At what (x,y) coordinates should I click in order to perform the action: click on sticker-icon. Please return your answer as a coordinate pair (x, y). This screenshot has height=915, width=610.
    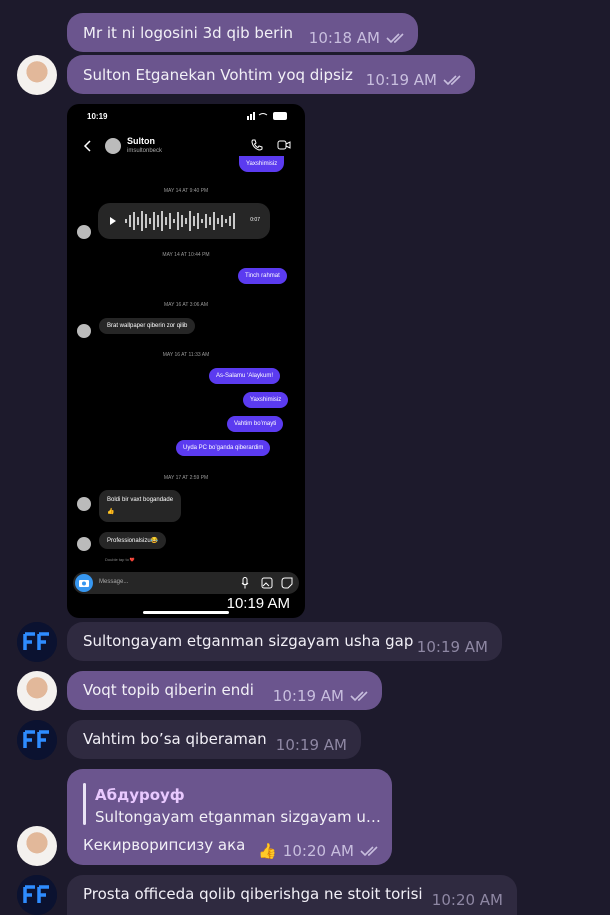
    Looking at the image, I should click on (287, 583).